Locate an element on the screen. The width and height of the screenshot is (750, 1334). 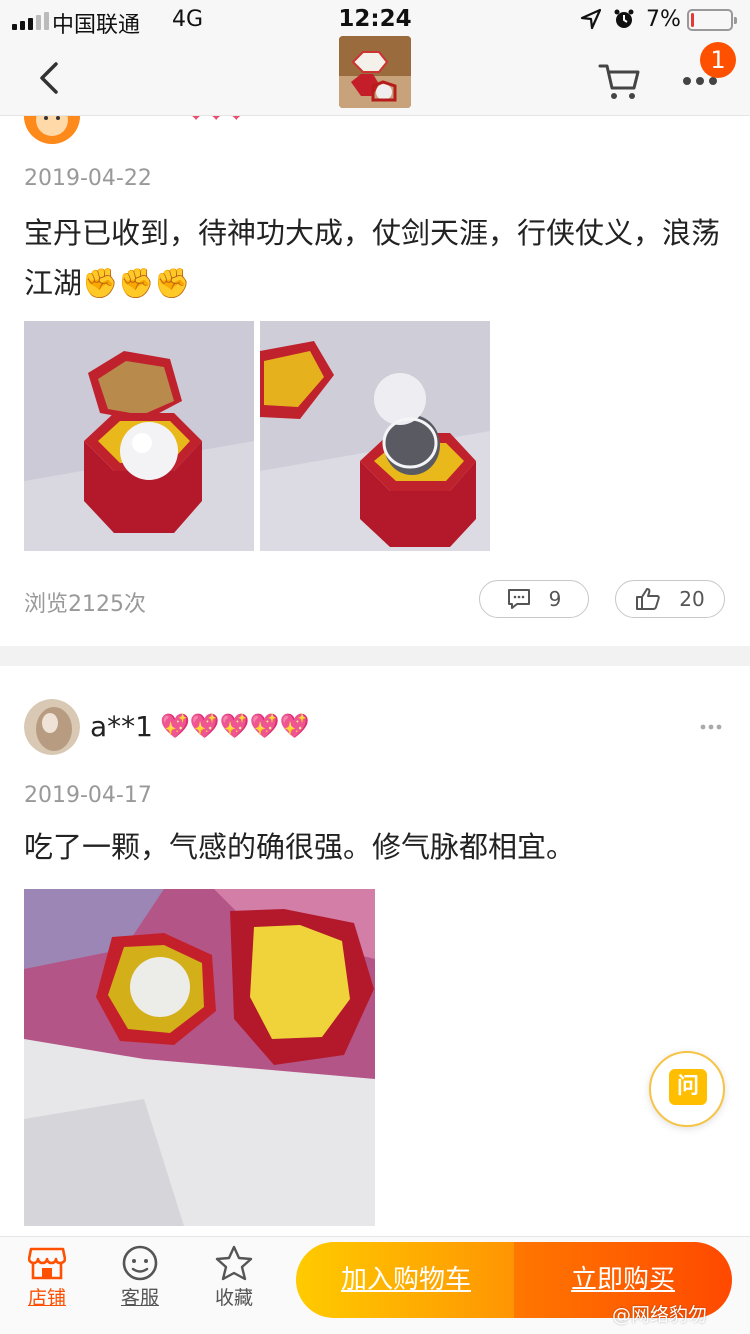
review-date: 2019-04-17 is located at coordinates (88, 795).